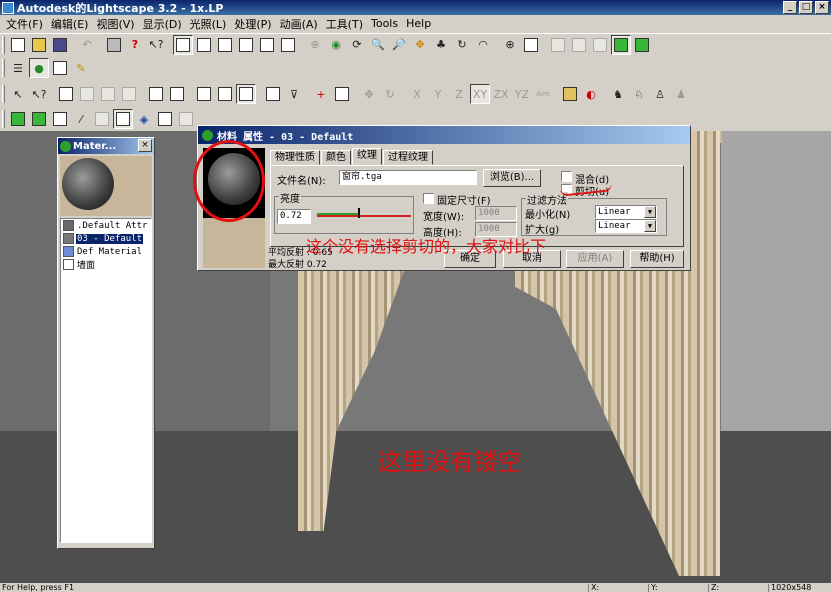 The height and width of the screenshot is (592, 831). Describe the element at coordinates (408, 157) in the screenshot. I see `tab-procedural: 过程纹理` at that location.